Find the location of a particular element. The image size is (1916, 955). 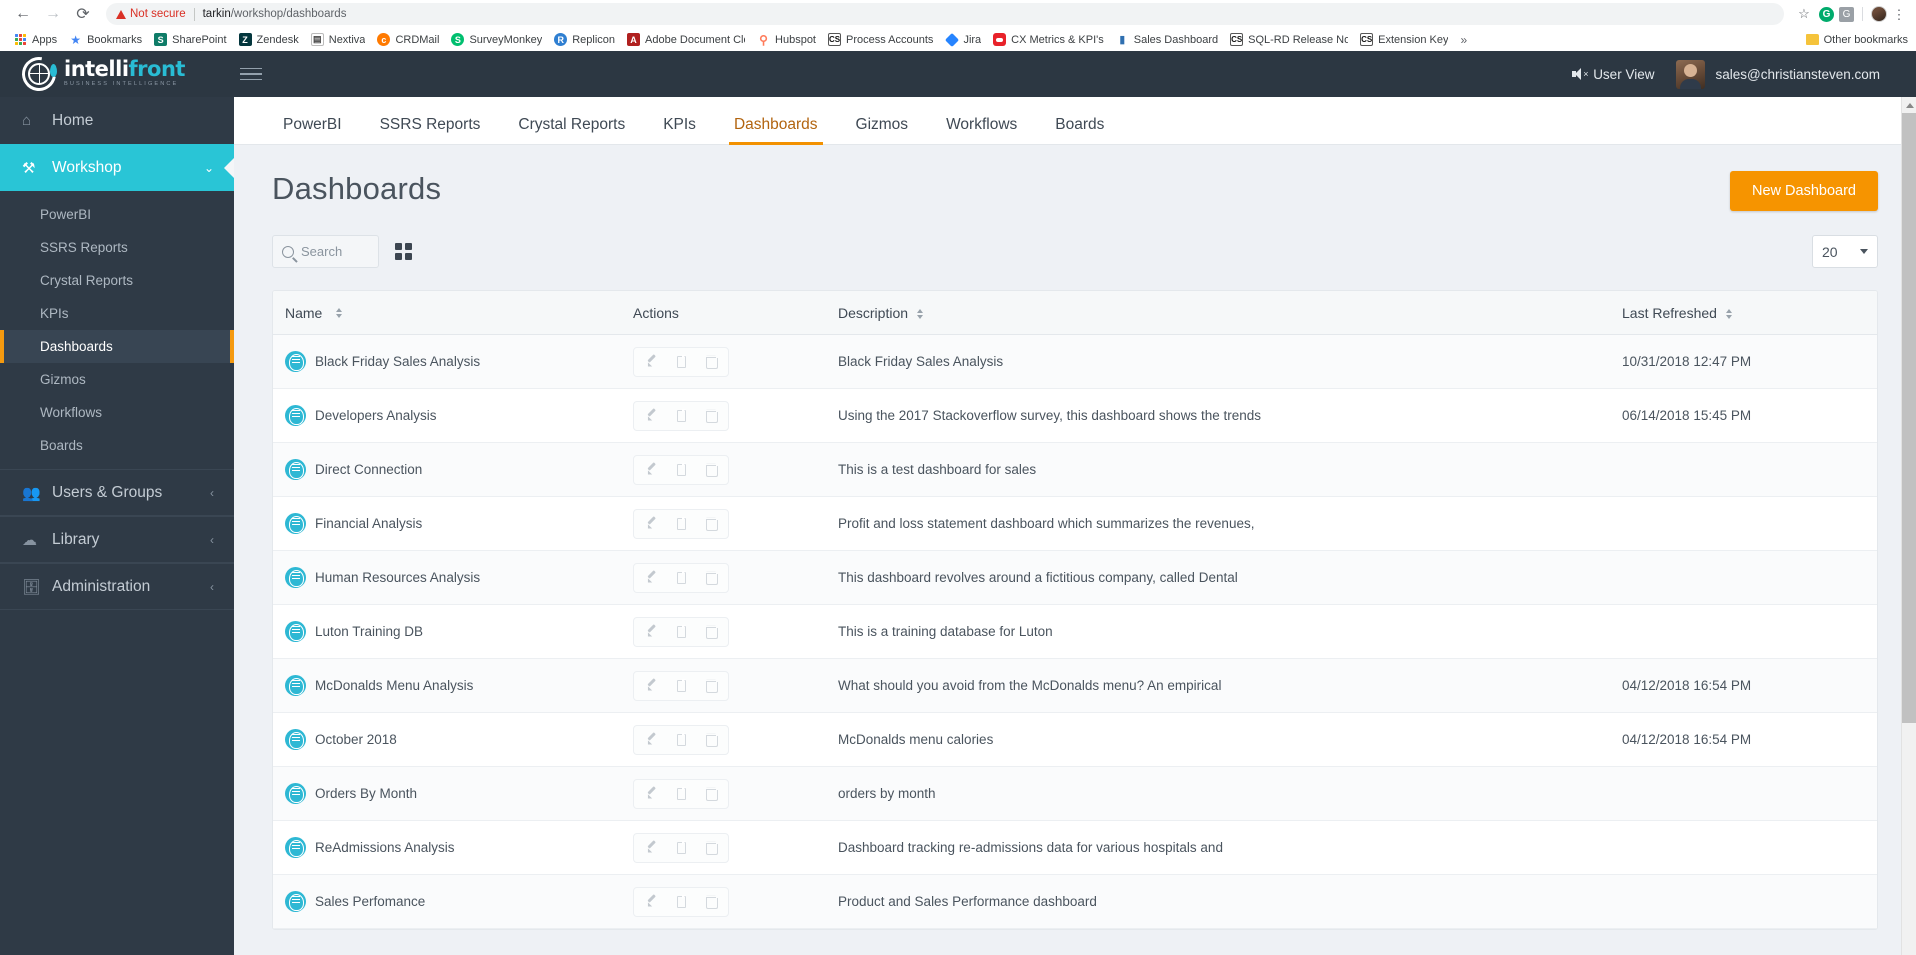

sidebar-item-administration: 🗄 Administration ‹ is located at coordinates (117, 586).